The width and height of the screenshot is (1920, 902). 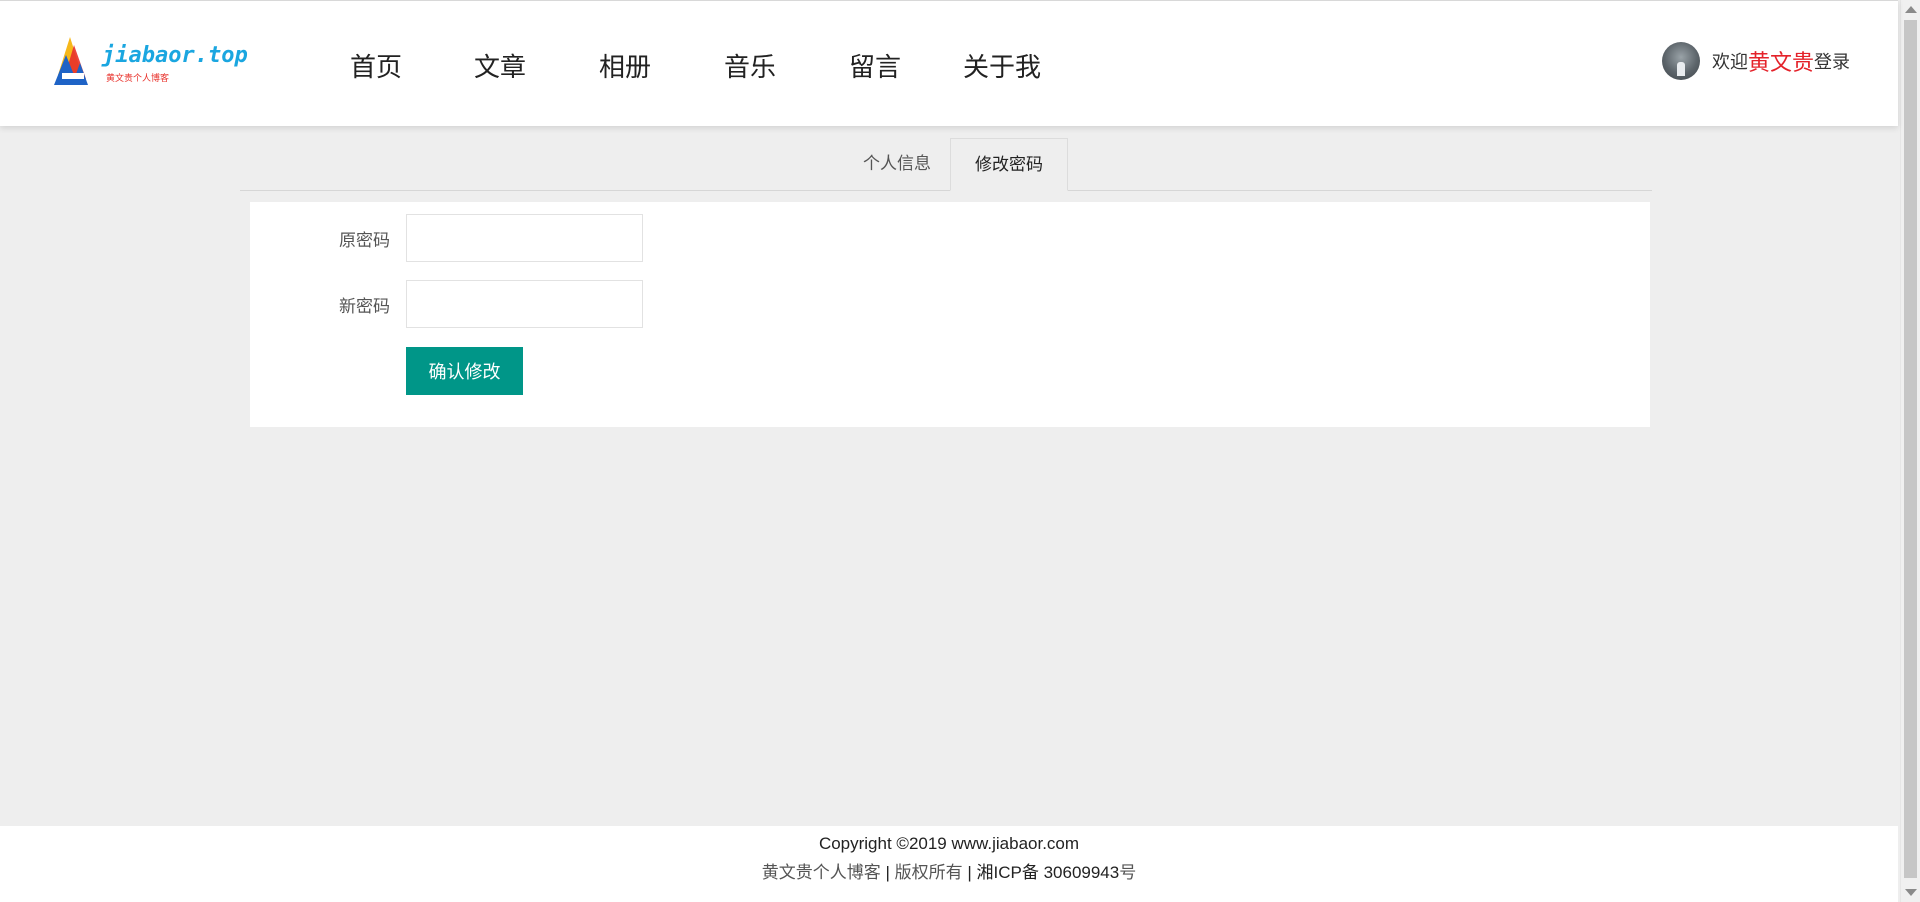 I want to click on user-name: 黄文贵, so click(x=1780, y=63).